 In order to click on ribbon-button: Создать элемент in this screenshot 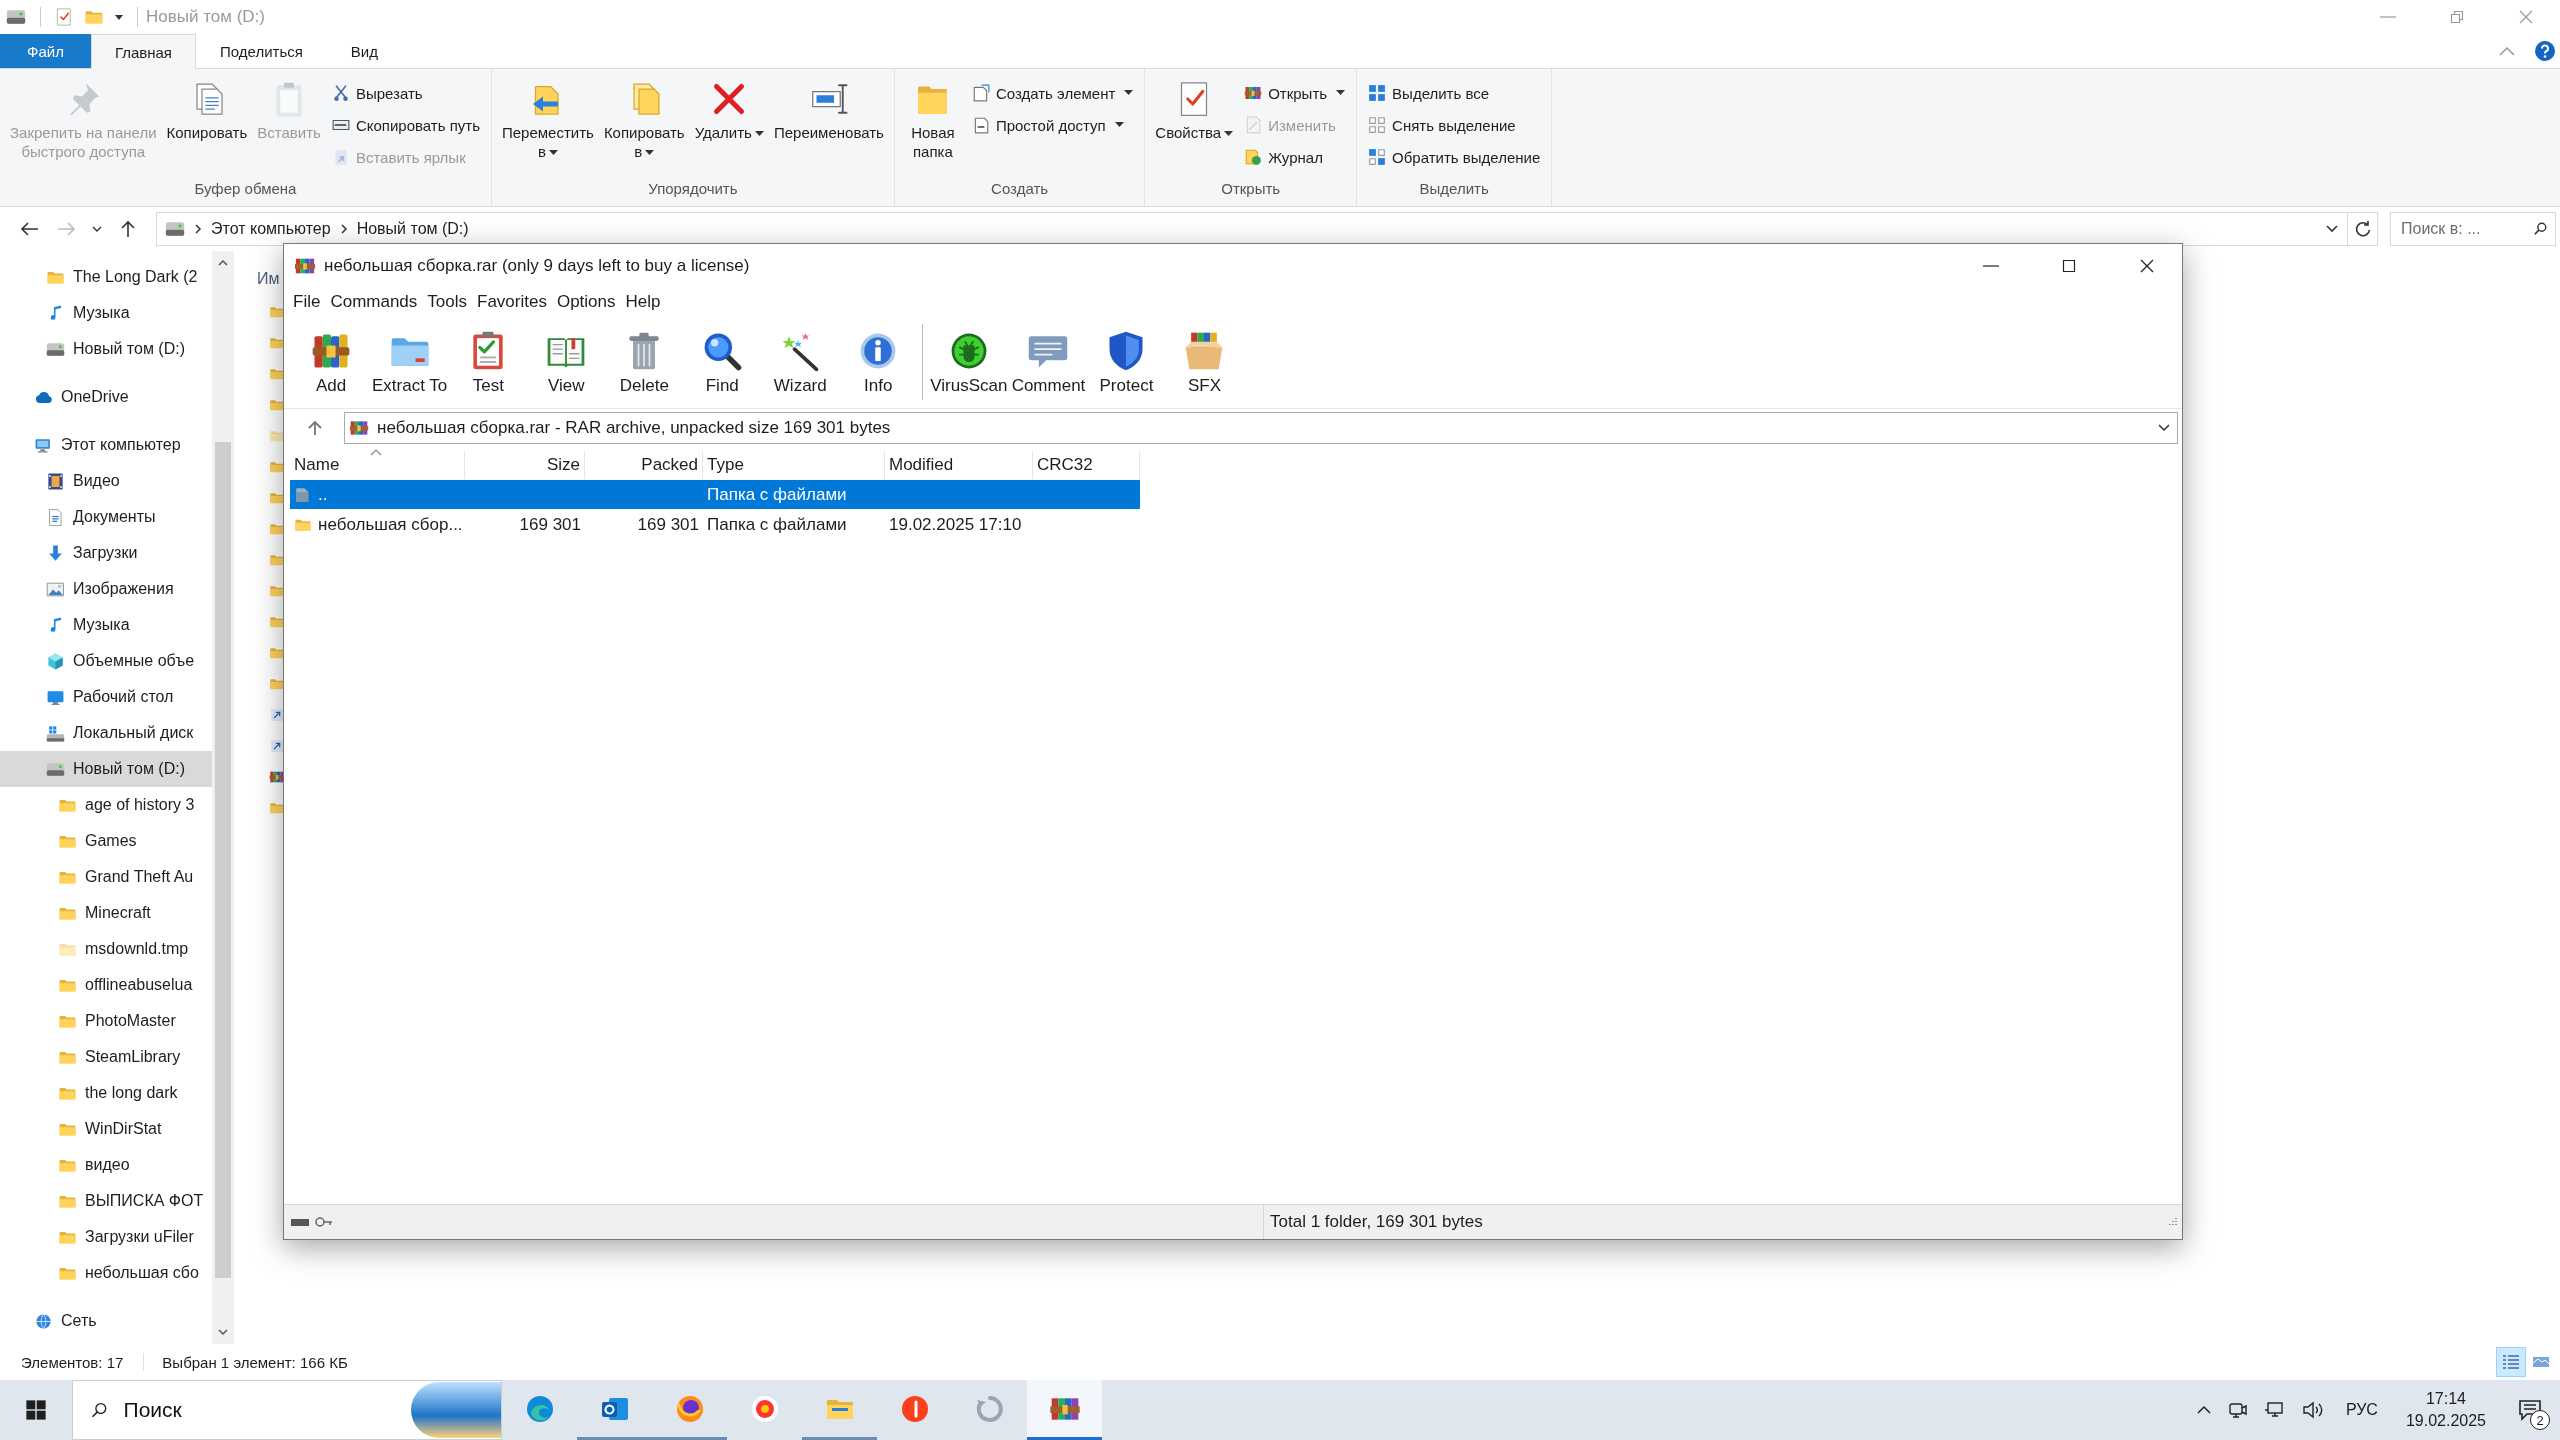, I will do `click(1052, 93)`.